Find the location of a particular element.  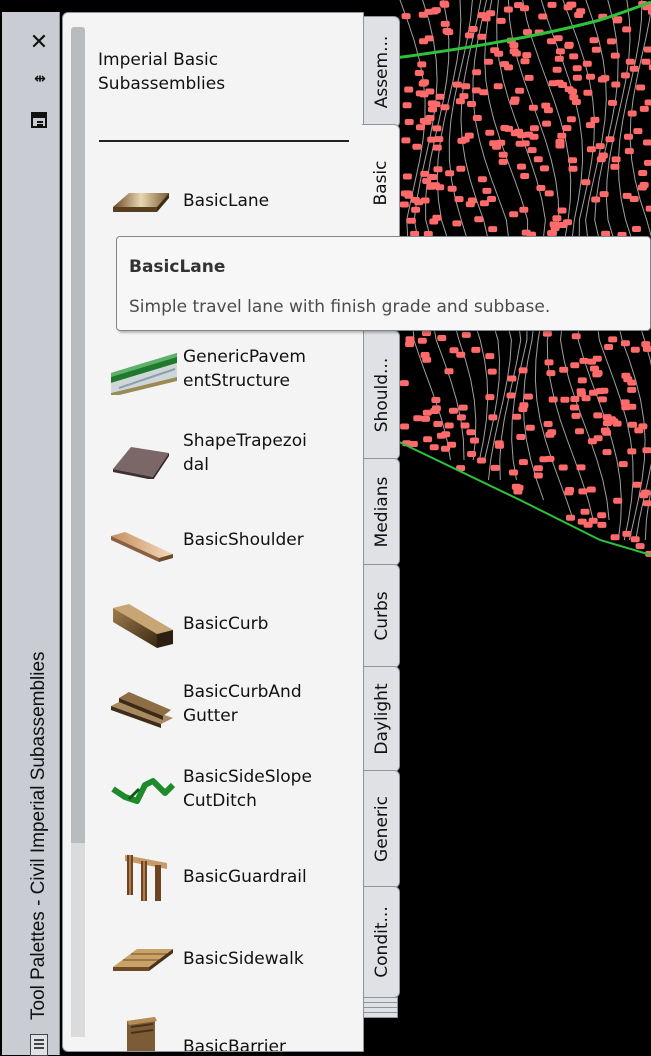

basic-side-slope-cut-ditch-icon is located at coordinates (143, 791).